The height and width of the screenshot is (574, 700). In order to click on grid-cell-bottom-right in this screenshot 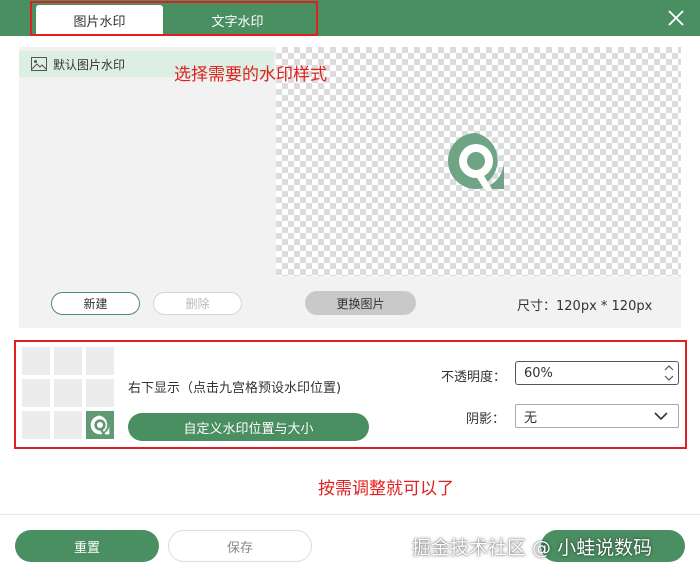, I will do `click(100, 425)`.